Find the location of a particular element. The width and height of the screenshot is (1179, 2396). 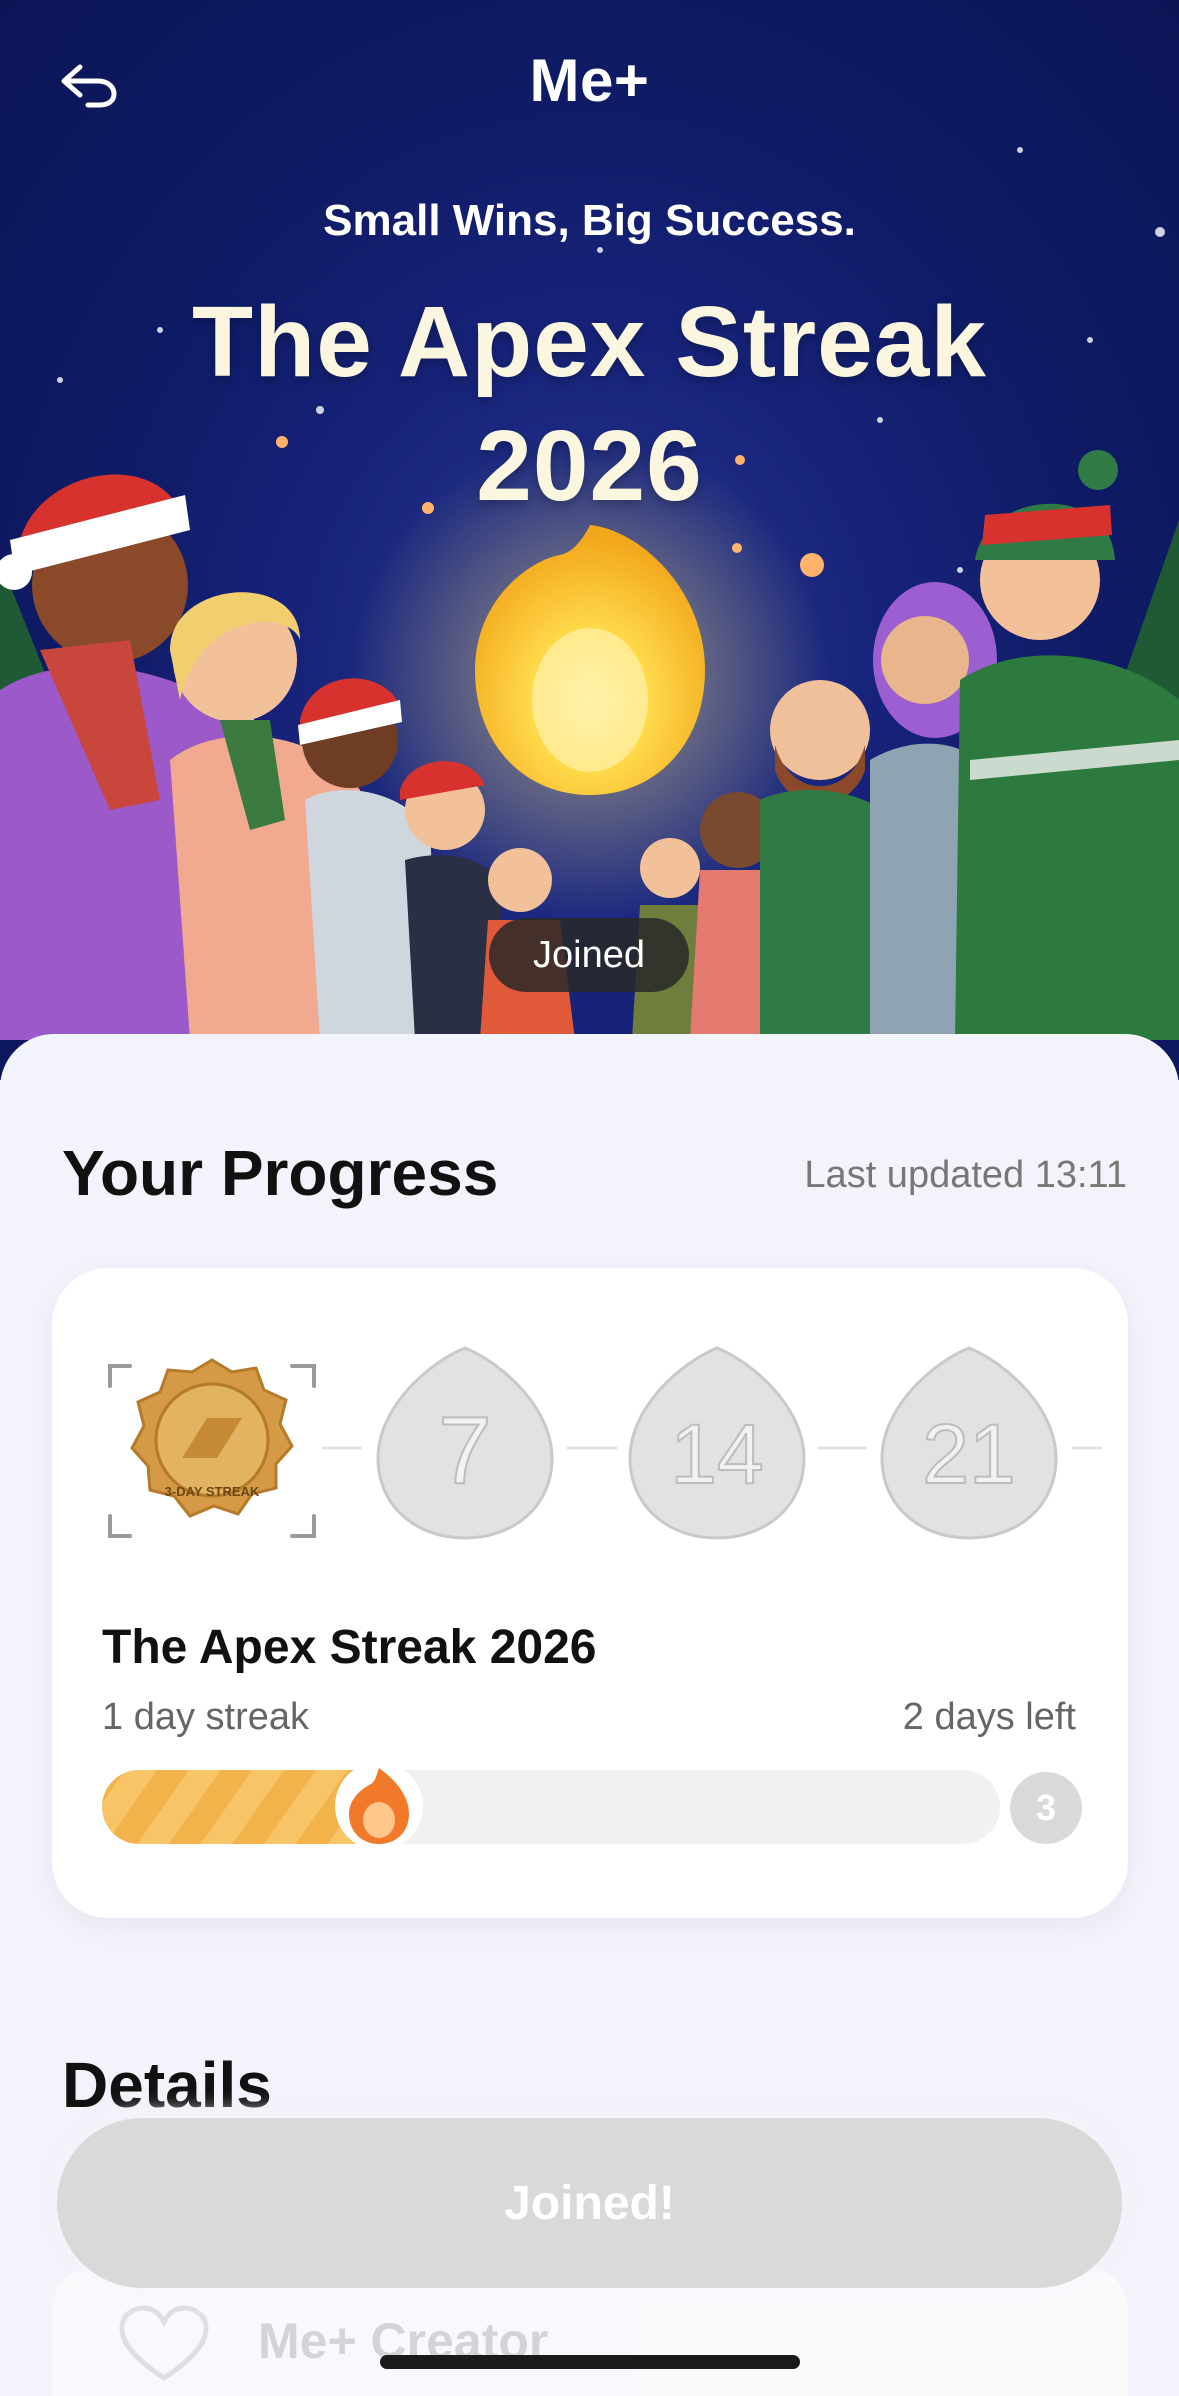

heart-icon is located at coordinates (164, 2343).